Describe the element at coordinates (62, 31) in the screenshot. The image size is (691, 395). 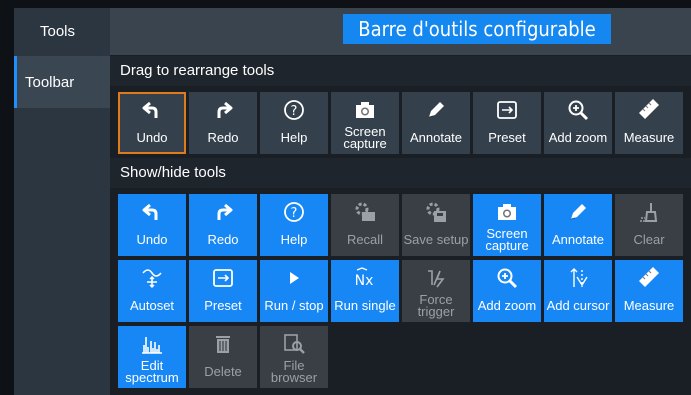
I see `sidebar-title: Tools` at that location.